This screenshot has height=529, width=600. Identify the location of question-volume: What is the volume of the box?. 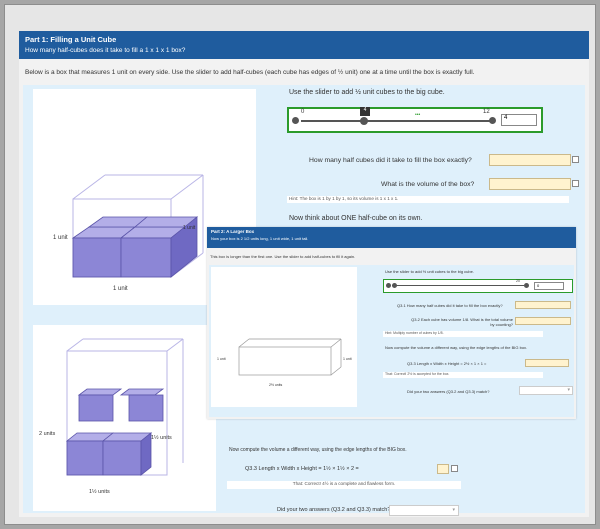
(428, 184).